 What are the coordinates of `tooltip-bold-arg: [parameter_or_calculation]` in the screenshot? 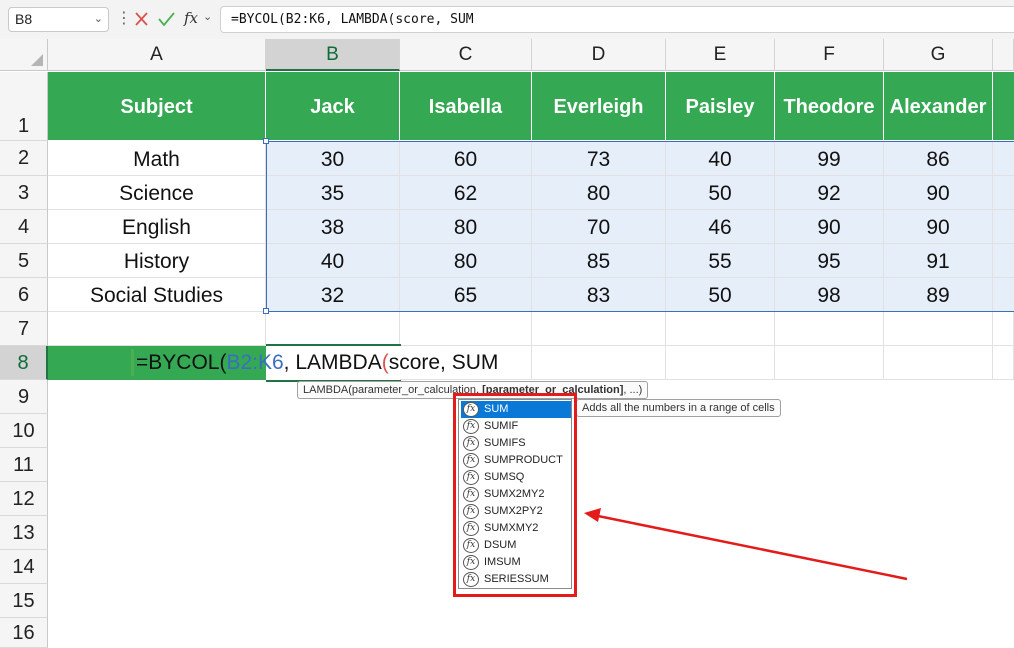 It's located at (552, 390).